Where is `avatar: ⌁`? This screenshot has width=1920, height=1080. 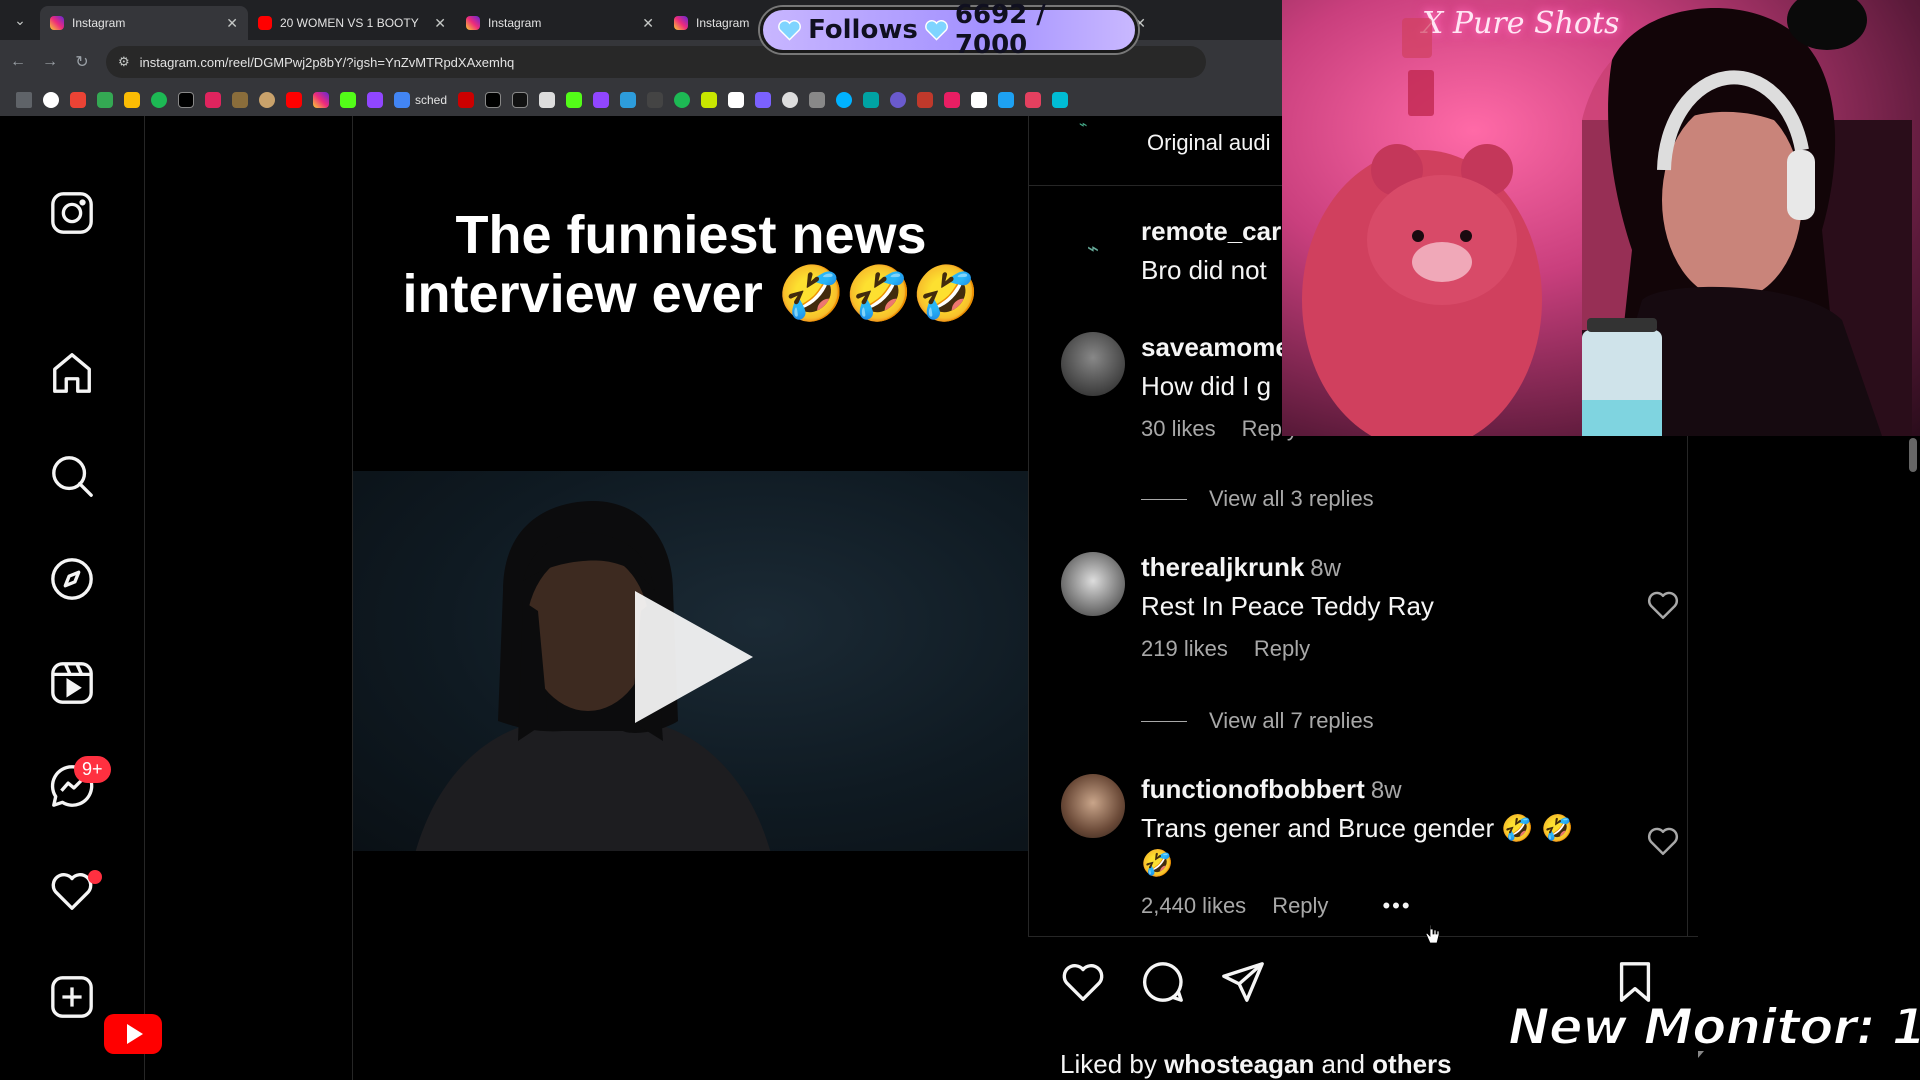
avatar: ⌁ is located at coordinates (1093, 248).